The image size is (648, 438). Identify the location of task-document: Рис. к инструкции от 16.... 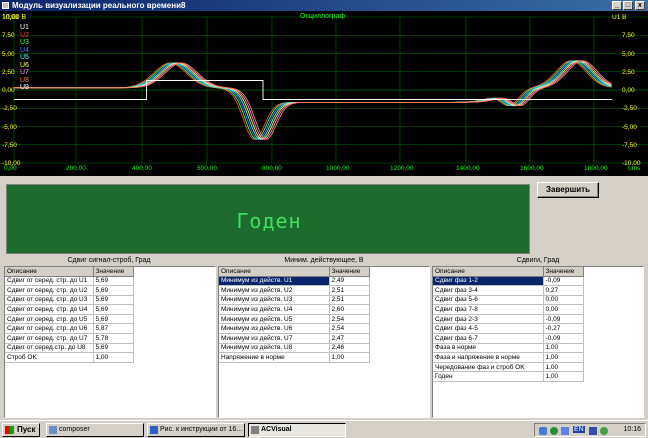
(196, 430).